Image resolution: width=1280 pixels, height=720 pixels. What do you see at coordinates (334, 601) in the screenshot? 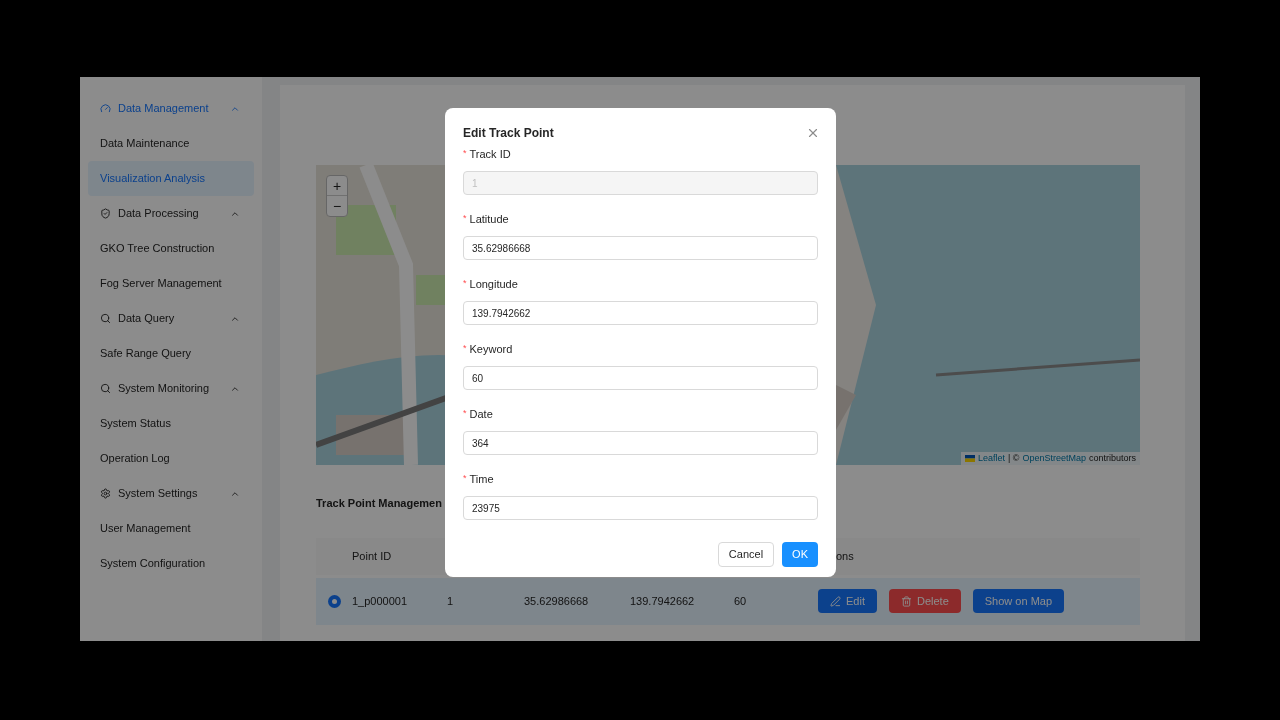
I see `radio-button` at bounding box center [334, 601].